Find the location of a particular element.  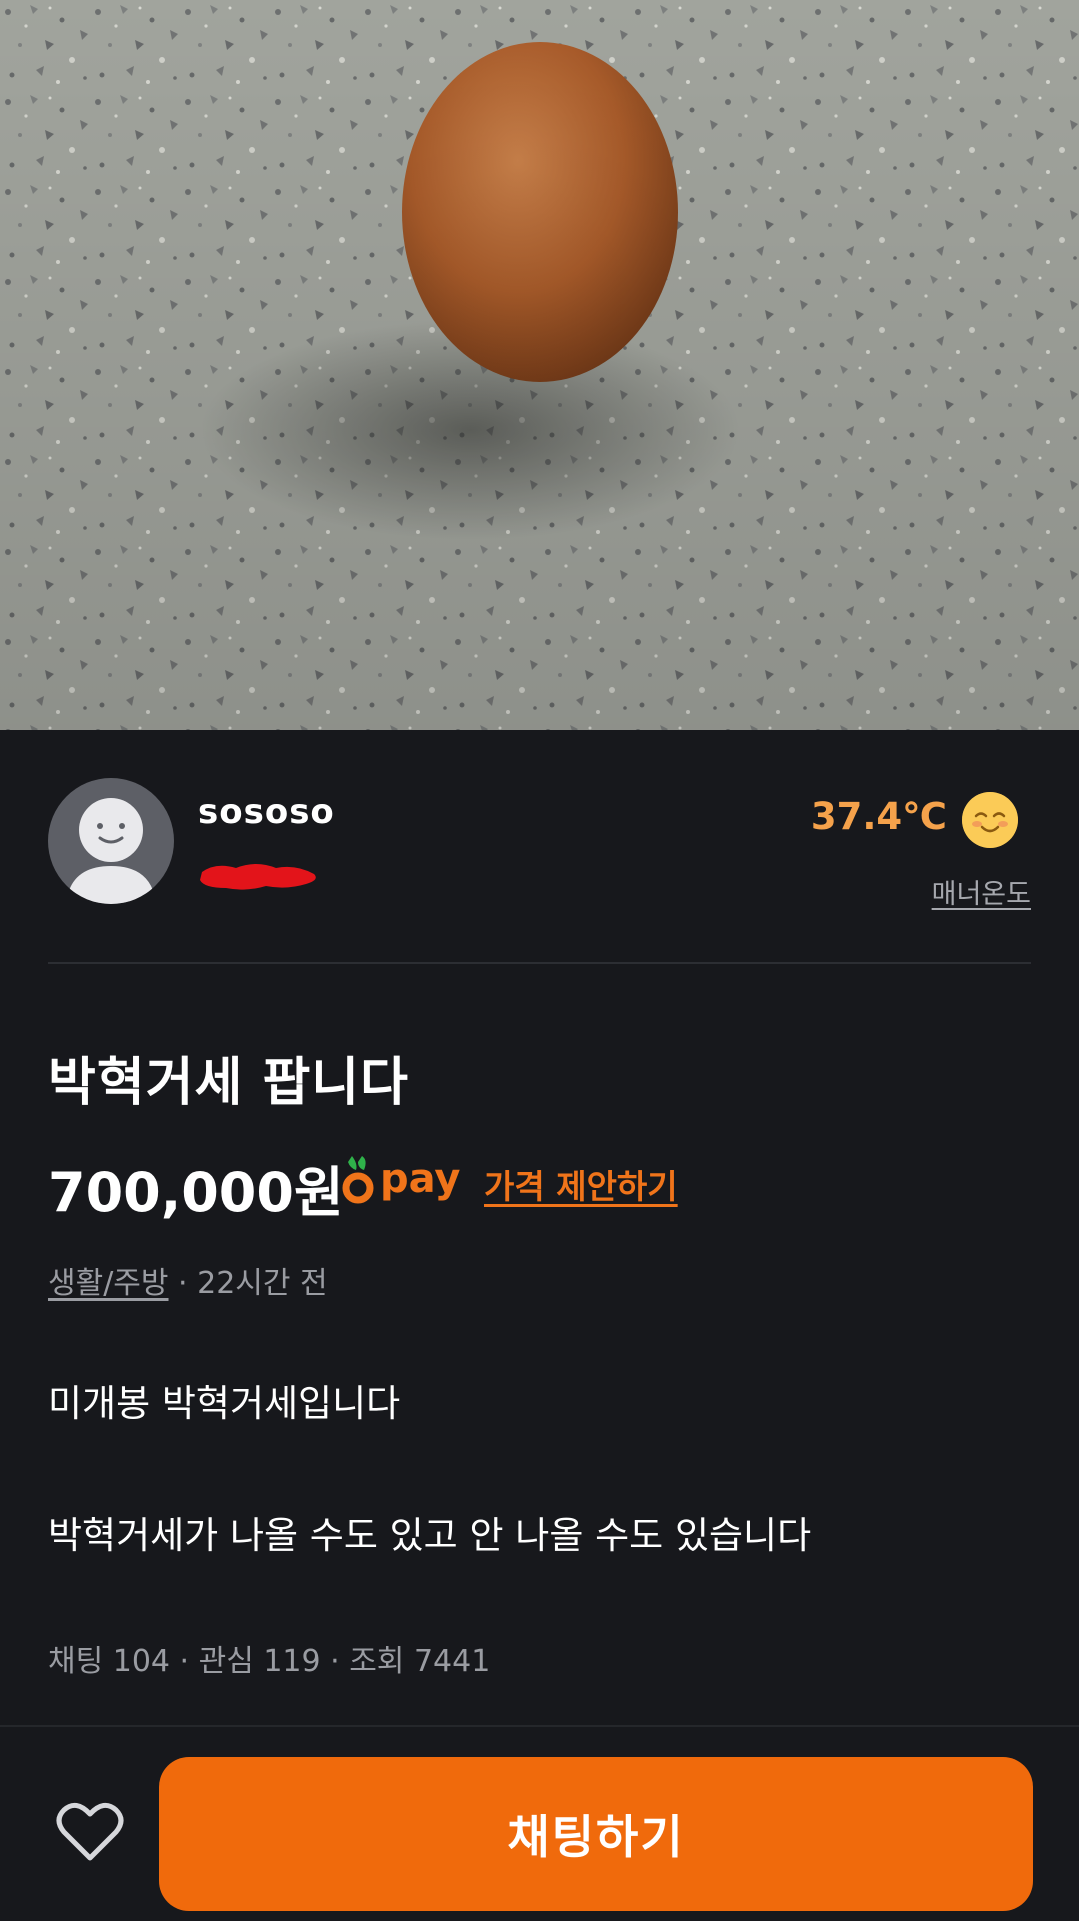

seller-name: sososo is located at coordinates (266, 812).